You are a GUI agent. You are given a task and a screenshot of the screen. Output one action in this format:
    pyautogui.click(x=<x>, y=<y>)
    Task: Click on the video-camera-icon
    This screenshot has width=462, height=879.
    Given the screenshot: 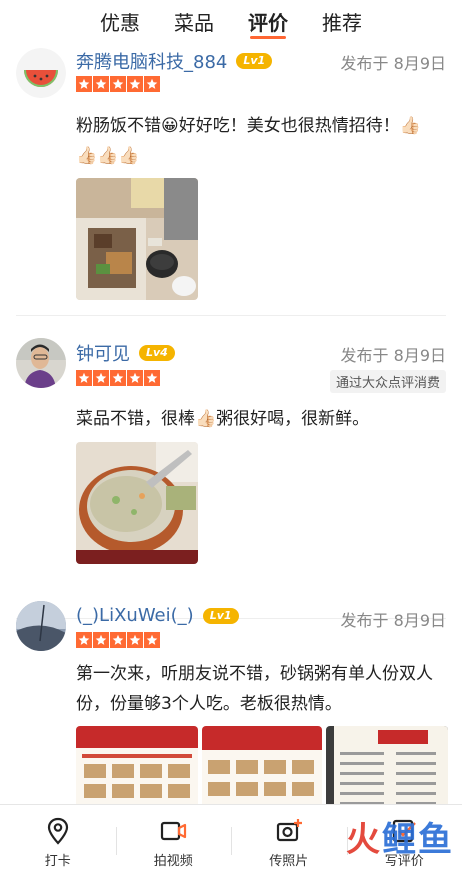 What is the action you would take?
    pyautogui.click(x=174, y=830)
    